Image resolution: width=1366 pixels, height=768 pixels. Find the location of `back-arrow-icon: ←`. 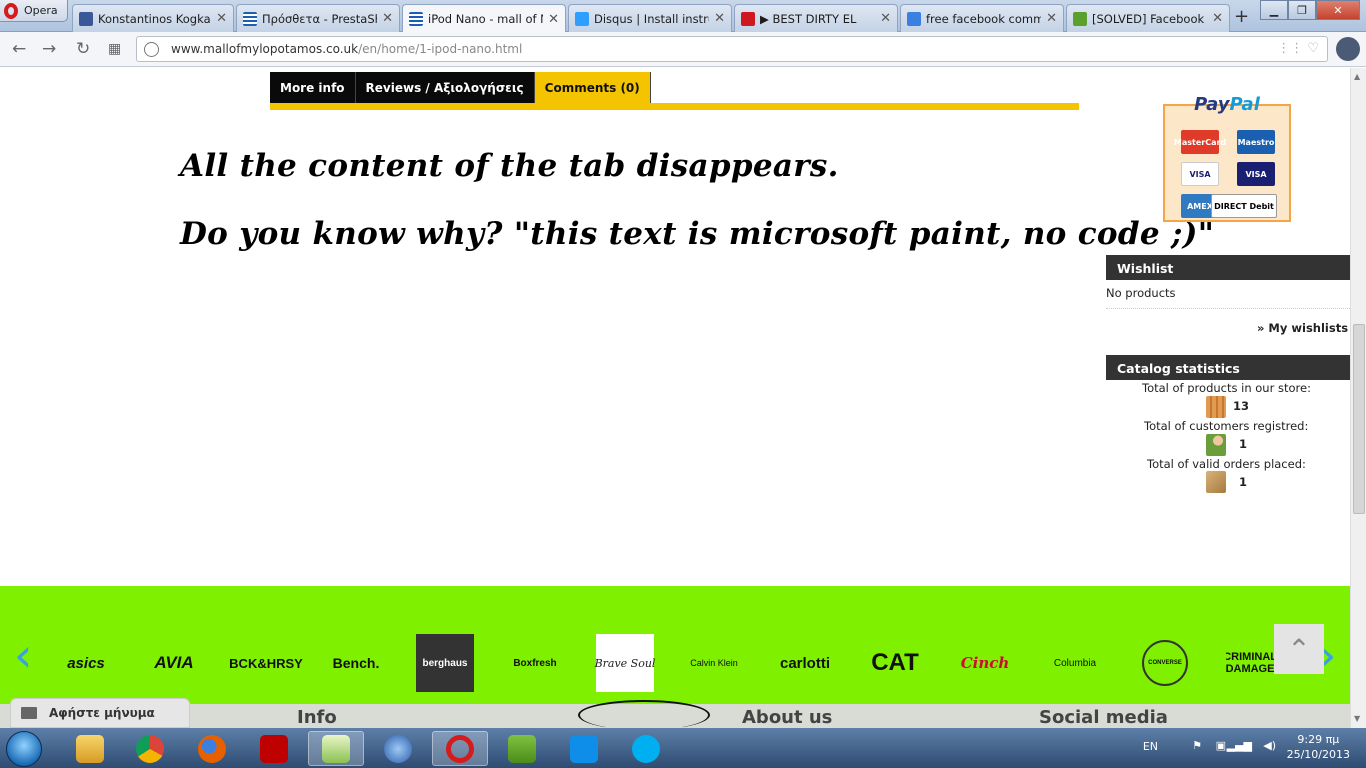

back-arrow-icon: ← is located at coordinates (19, 49).